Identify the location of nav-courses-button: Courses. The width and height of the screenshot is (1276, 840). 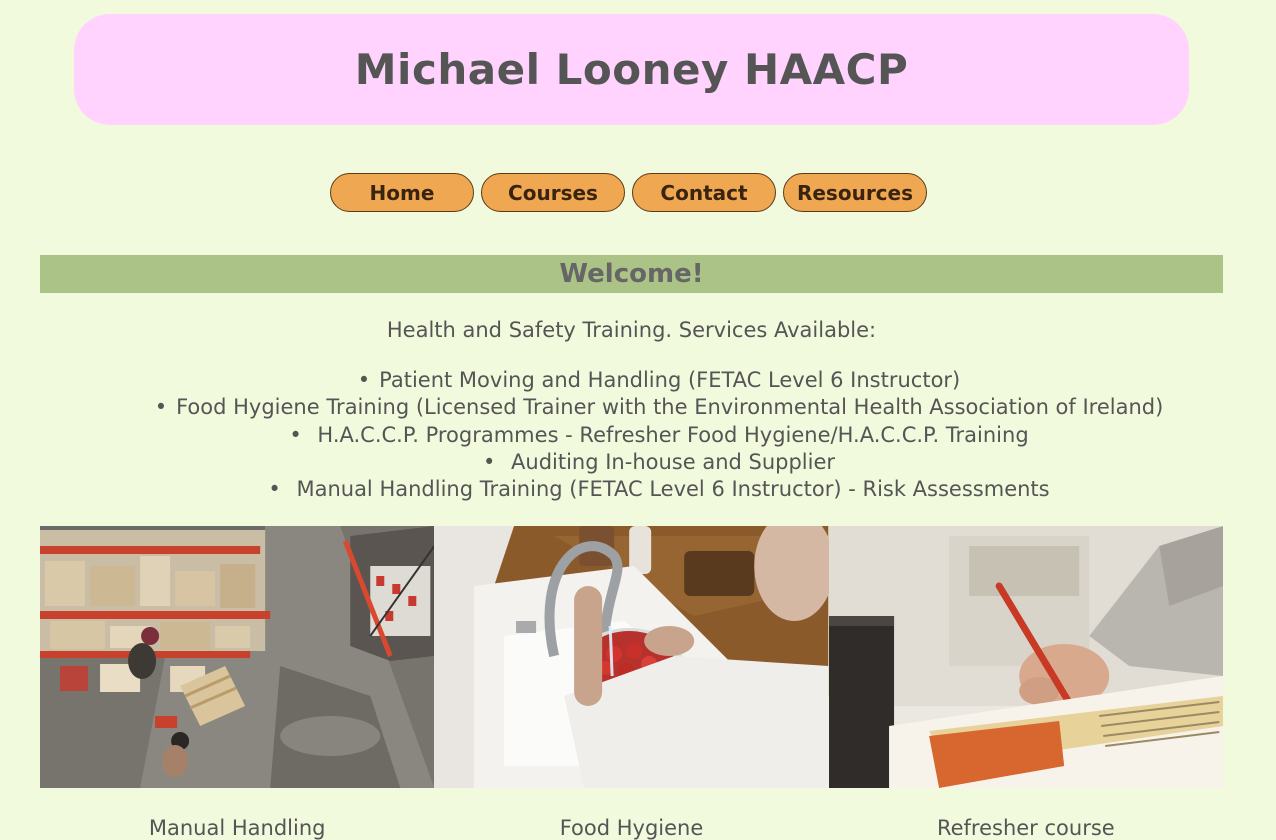
(553, 192).